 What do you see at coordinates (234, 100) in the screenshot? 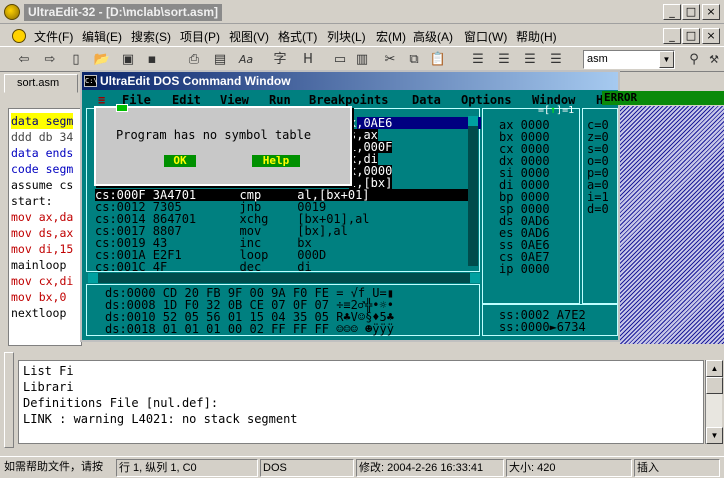
I see `dos-menu-view: View` at bounding box center [234, 100].